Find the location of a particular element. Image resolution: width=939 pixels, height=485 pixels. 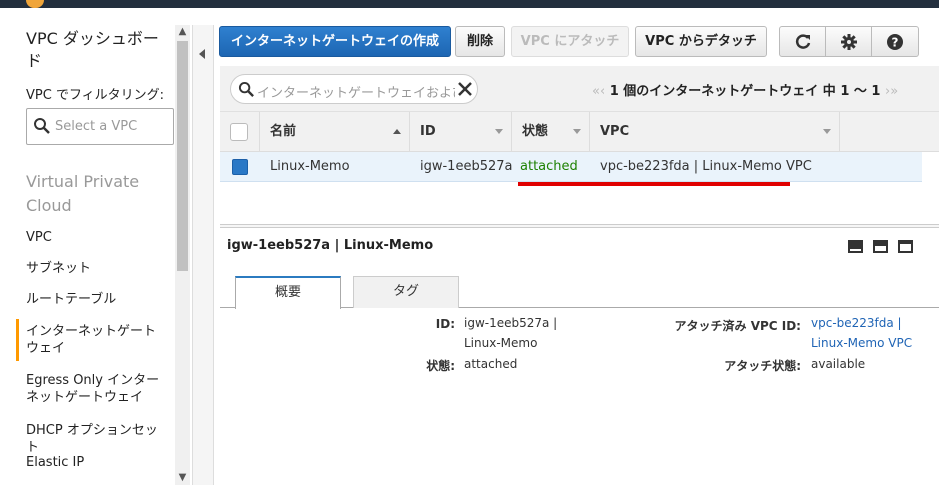

help-button: ? is located at coordinates (895, 41).